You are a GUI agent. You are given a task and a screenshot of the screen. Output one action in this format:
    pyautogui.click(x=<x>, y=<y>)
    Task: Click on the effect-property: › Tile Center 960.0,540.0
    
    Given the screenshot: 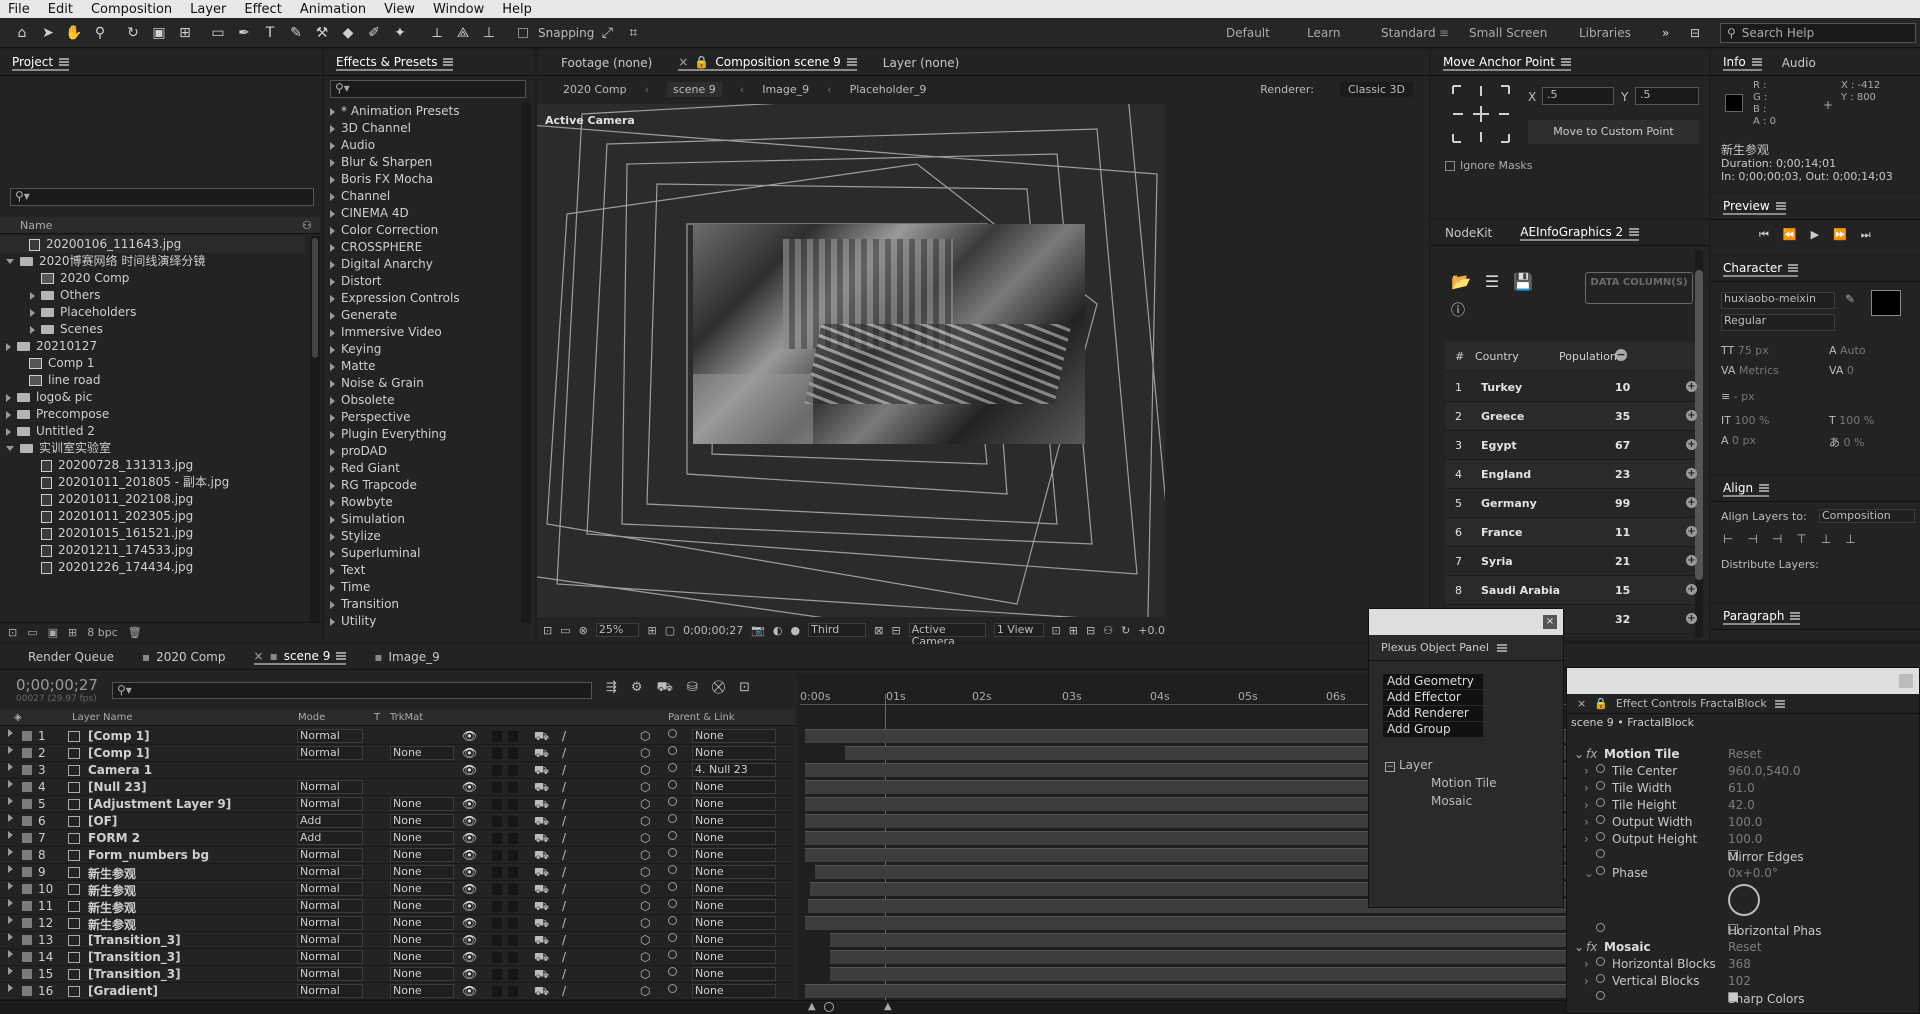 What is the action you would take?
    pyautogui.click(x=1728, y=771)
    